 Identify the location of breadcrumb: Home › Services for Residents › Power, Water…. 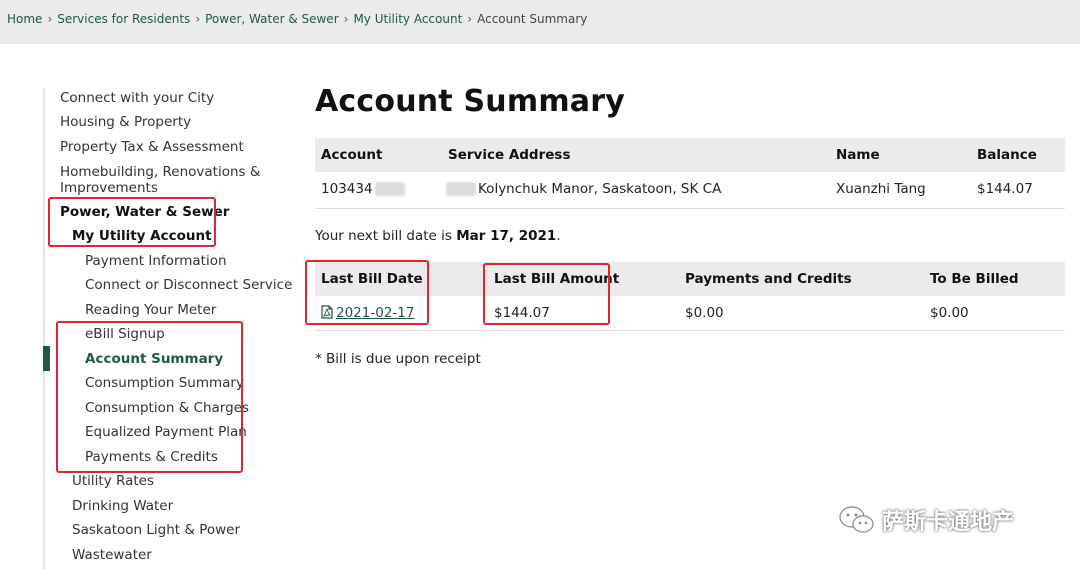
(540, 22).